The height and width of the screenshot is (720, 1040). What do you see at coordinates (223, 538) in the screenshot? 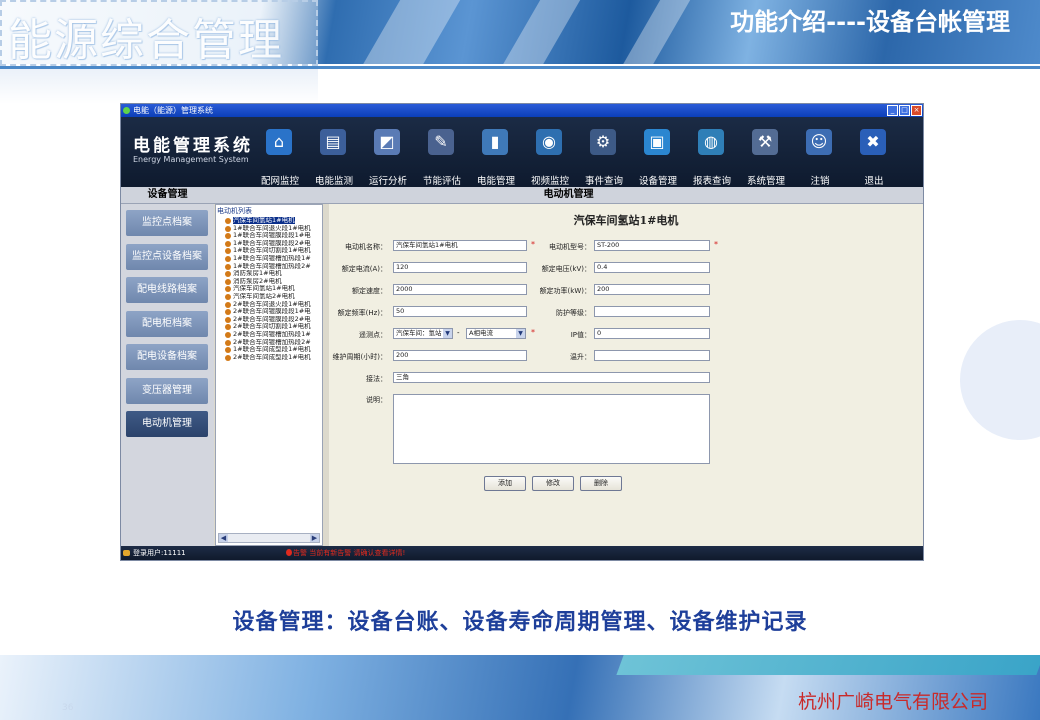
I see `scroll-left-icon: ◀` at bounding box center [223, 538].